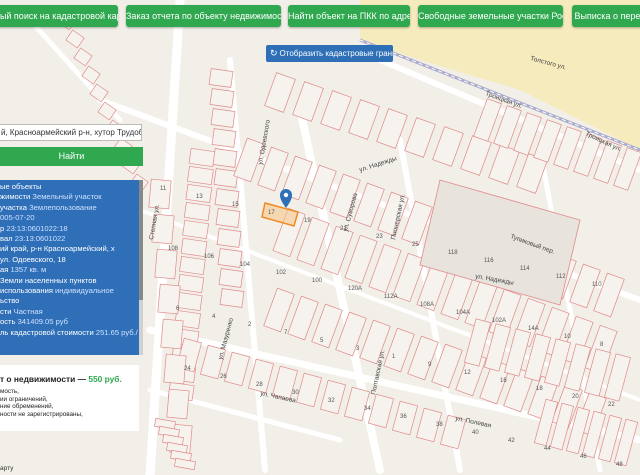 This screenshot has height=475, width=640. I want to click on info-row-label: Земли населенных пунктов, so click(48, 280).